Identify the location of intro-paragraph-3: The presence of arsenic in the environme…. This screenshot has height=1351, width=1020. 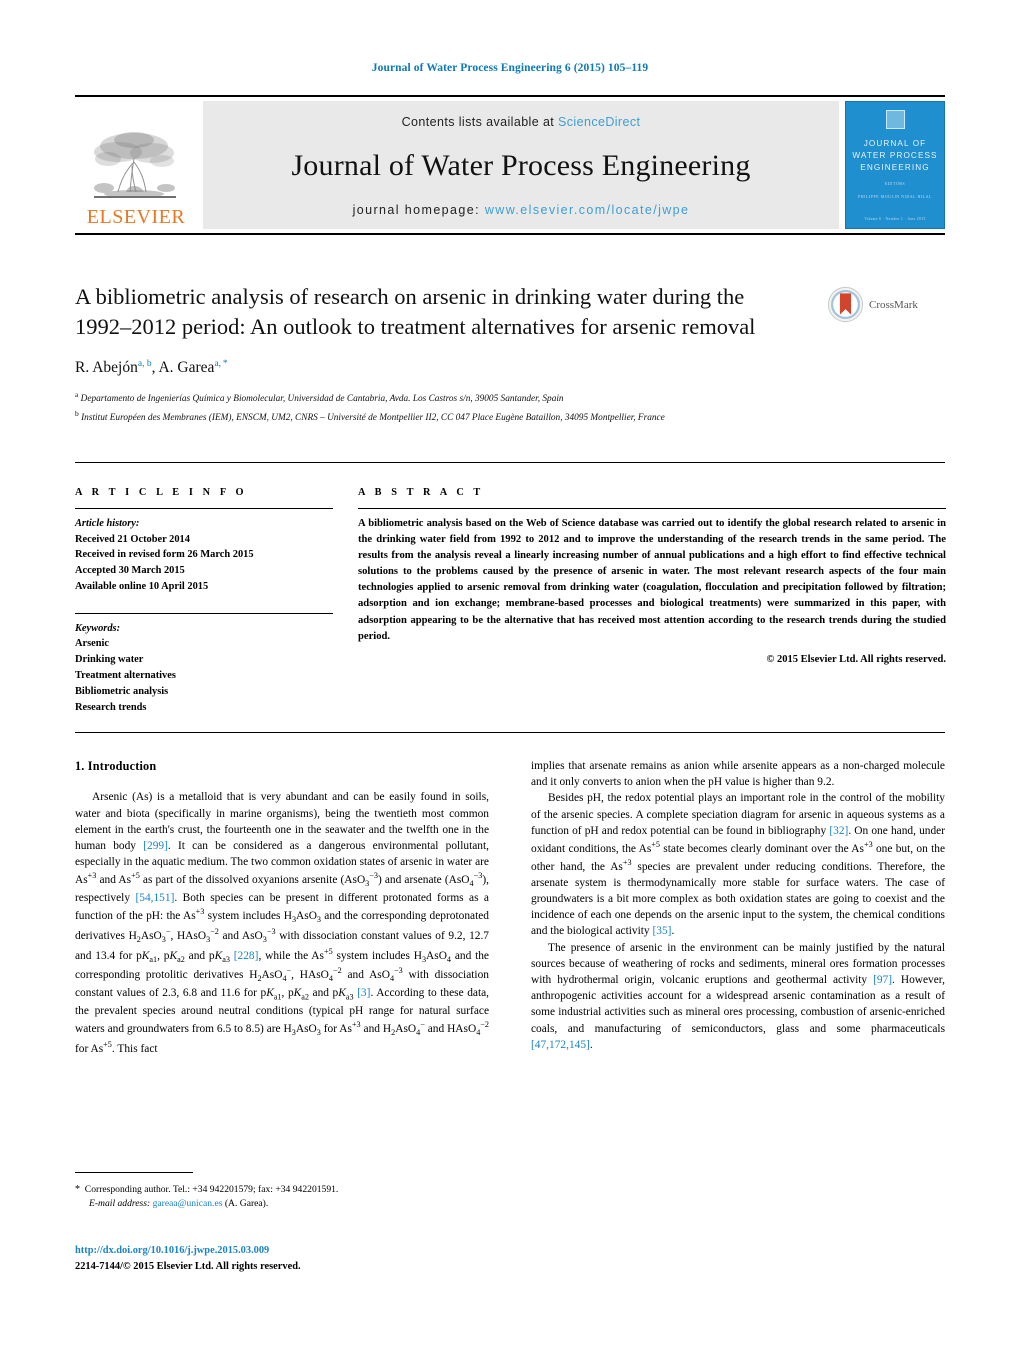
(738, 996).